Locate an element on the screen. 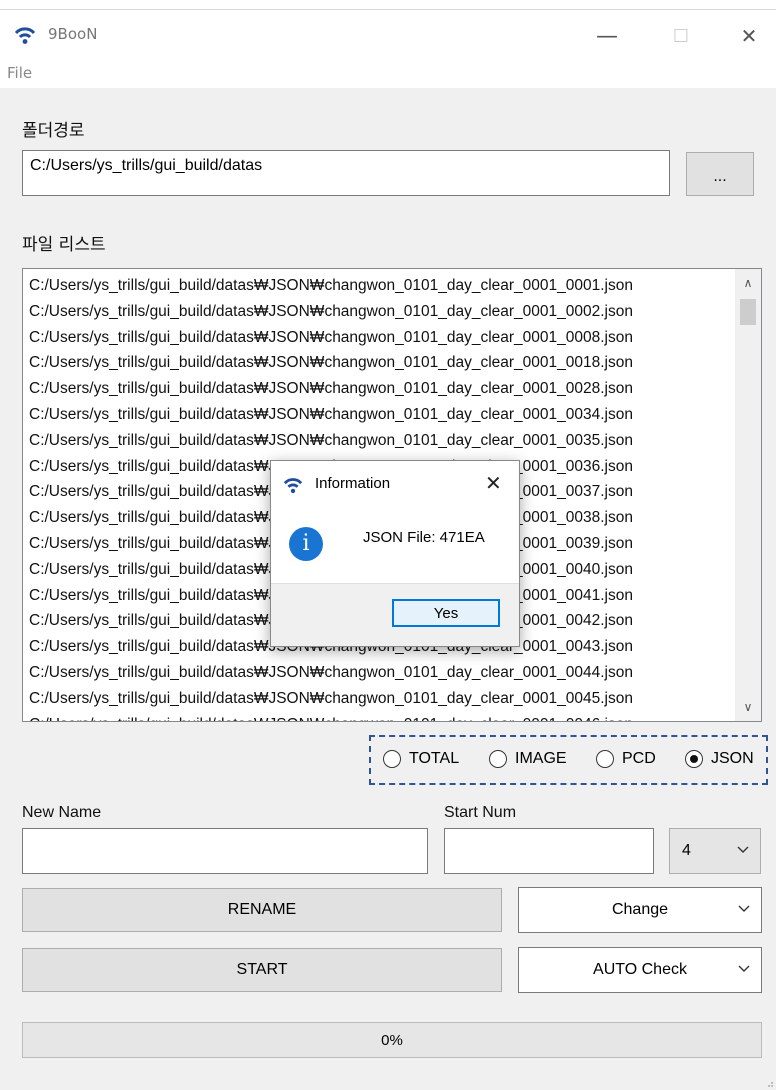  dialog-message: JSON File: 471EA is located at coordinates (424, 537).